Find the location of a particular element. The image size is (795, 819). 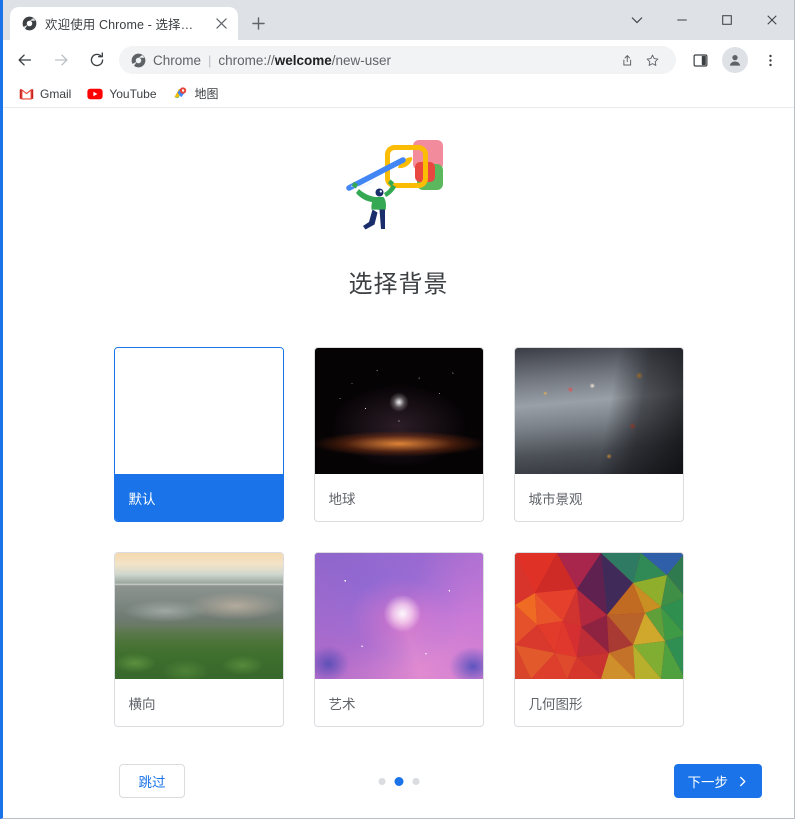

tab-strip: 欢迎使用 Chrome - 选择背景 is located at coordinates (398, 20).